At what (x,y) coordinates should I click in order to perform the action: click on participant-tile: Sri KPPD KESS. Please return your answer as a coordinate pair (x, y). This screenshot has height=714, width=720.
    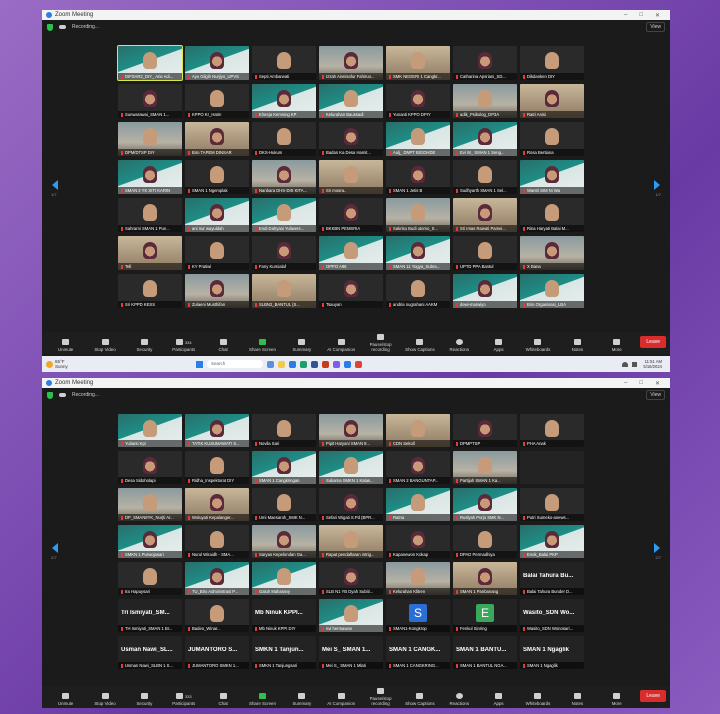
    Looking at the image, I should click on (150, 291).